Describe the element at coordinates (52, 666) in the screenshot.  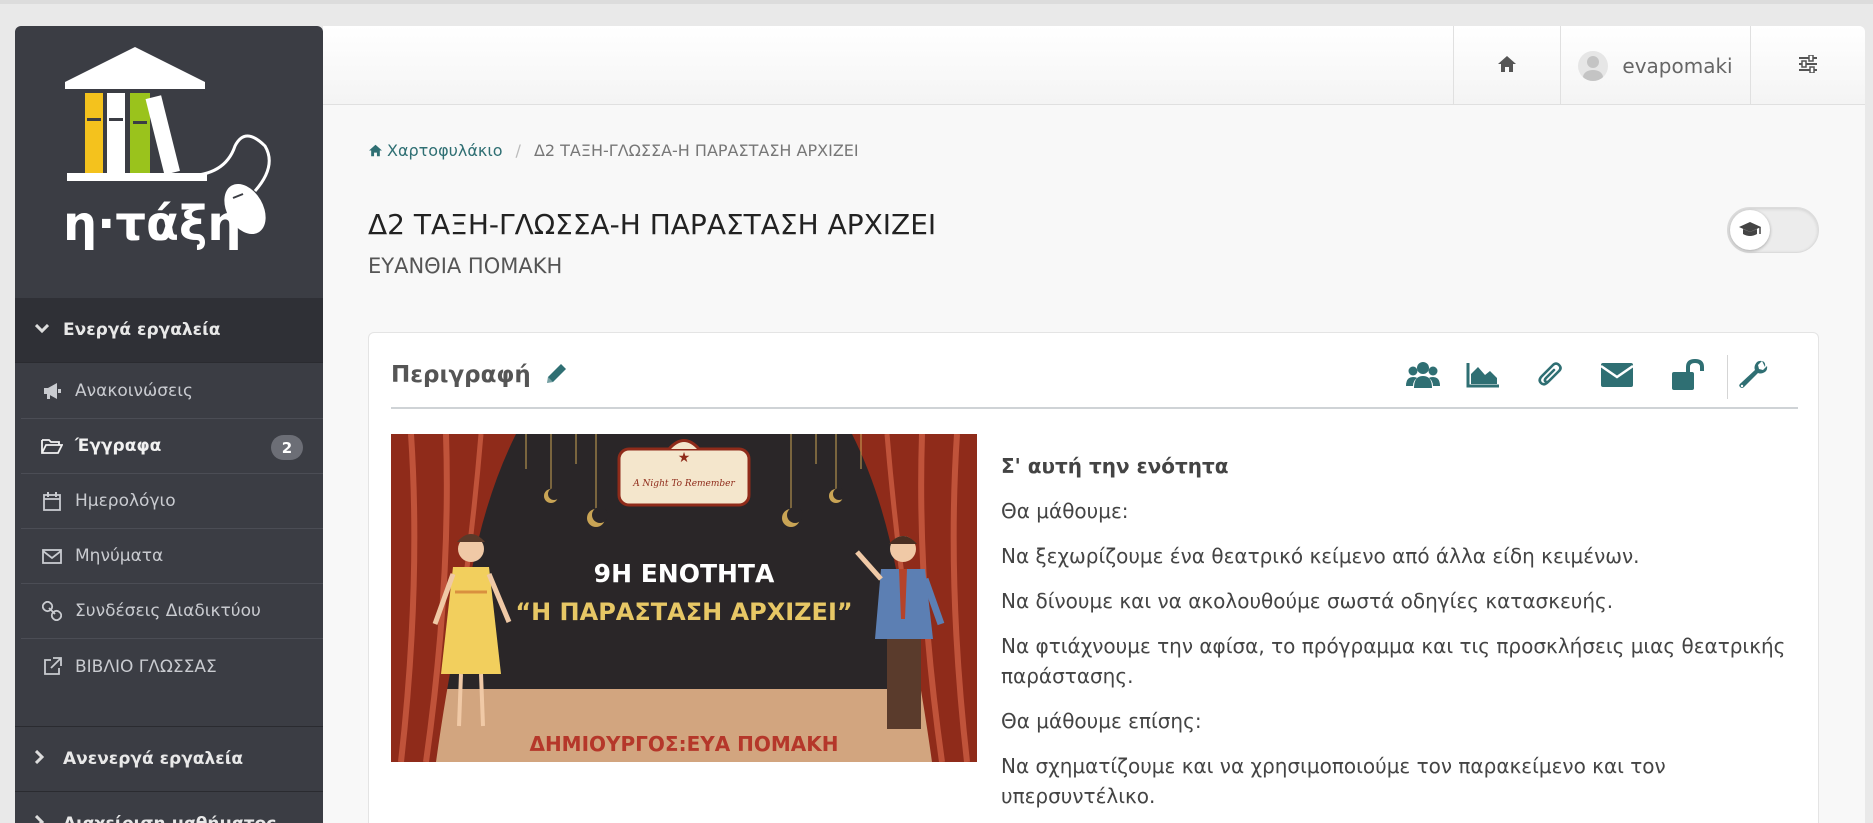
I see `external-link-icon` at that location.